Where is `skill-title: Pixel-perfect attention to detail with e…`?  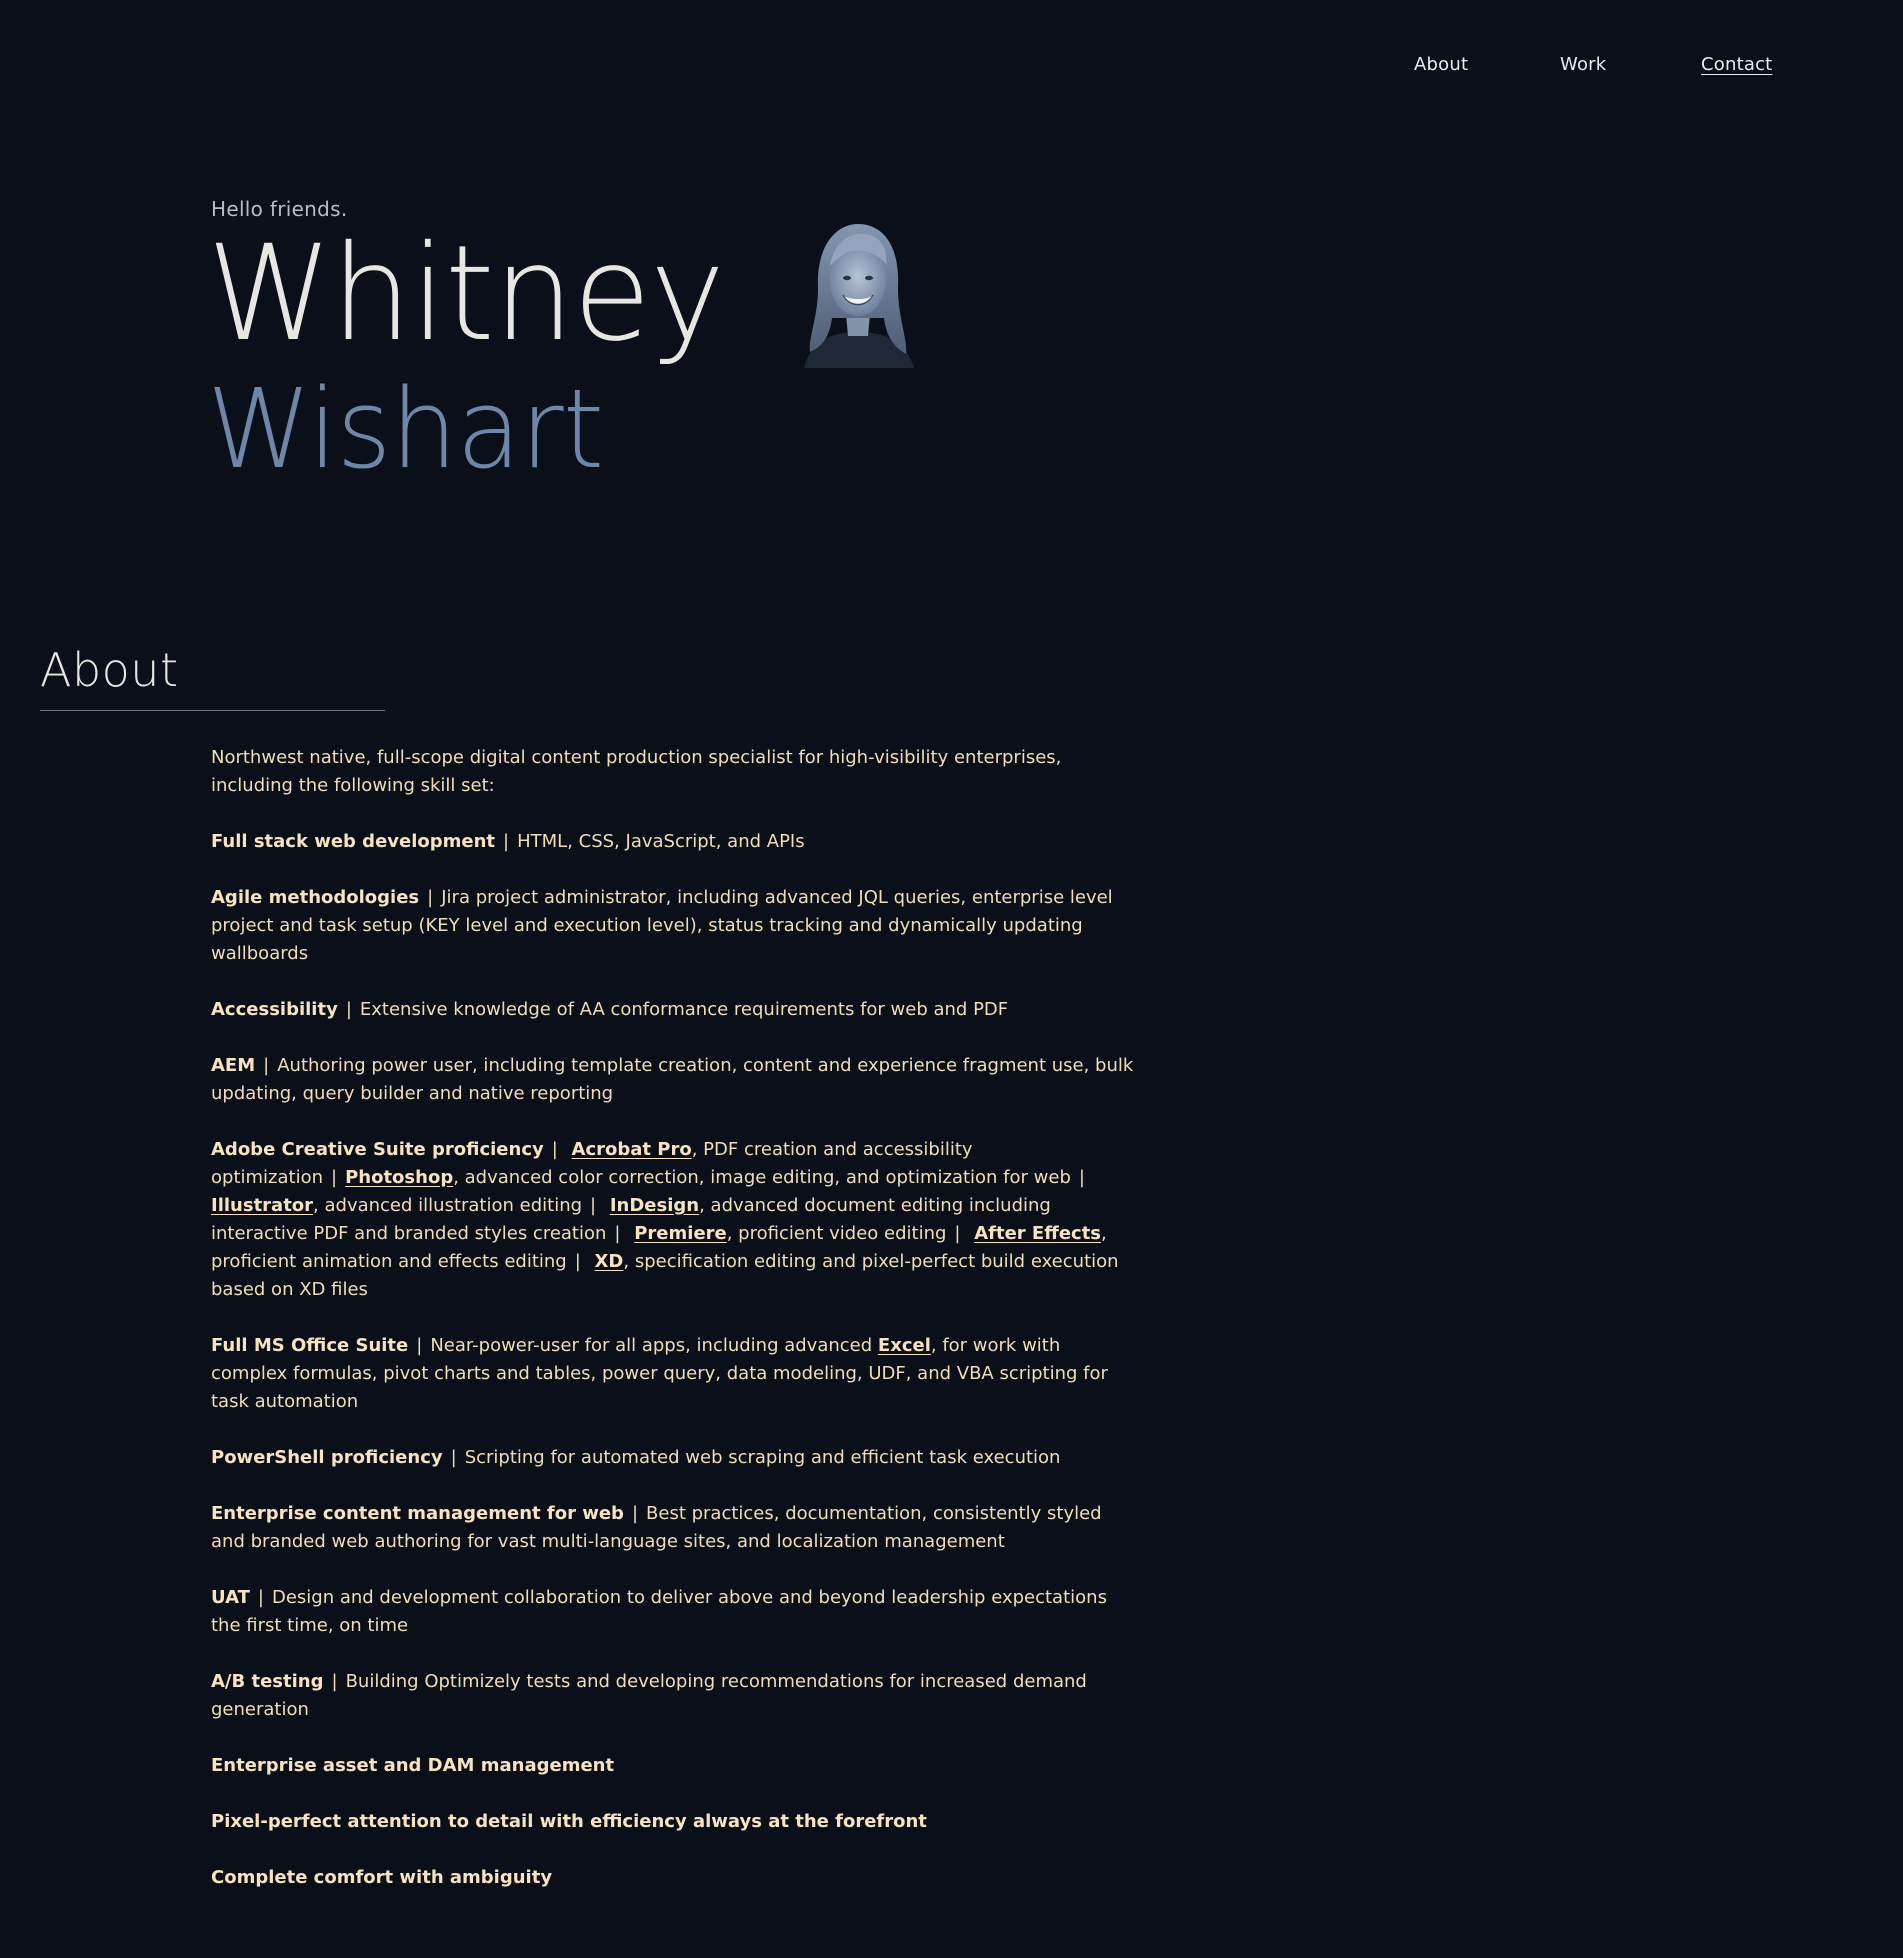
skill-title: Pixel-perfect attention to detail with e… is located at coordinates (569, 1821).